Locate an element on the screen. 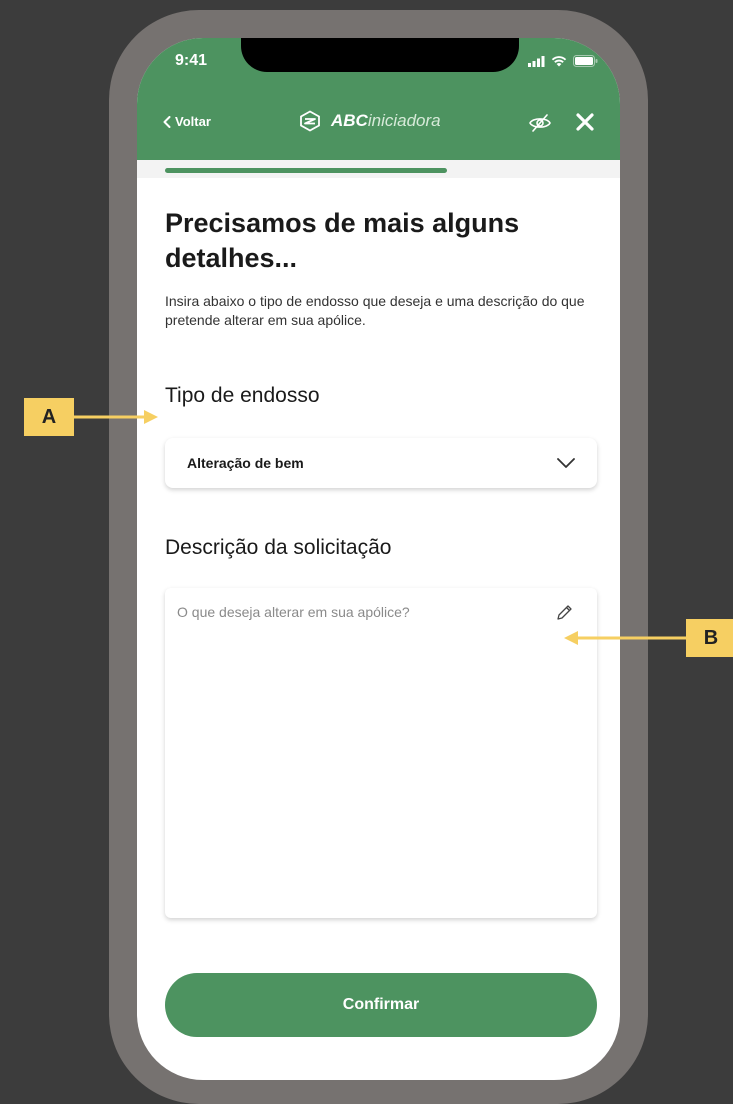 This screenshot has width=733, height=1104. close-button is located at coordinates (585, 124).